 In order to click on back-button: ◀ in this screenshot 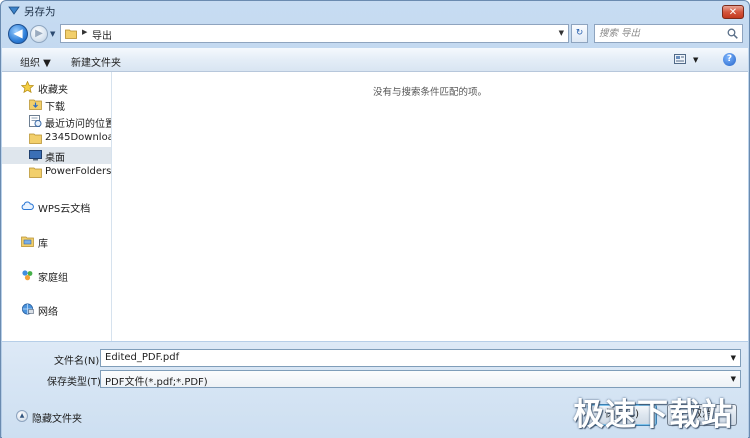, I will do `click(18, 34)`.